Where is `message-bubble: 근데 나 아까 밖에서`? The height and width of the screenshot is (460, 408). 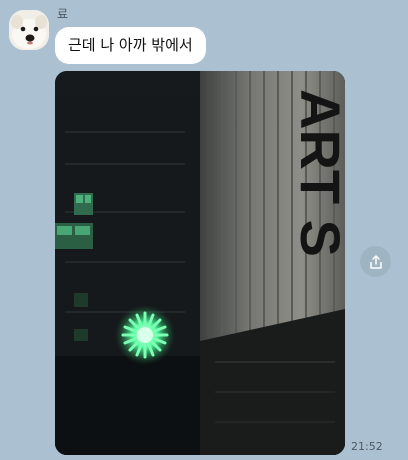 message-bubble: 근데 나 아까 밖에서 is located at coordinates (130, 45).